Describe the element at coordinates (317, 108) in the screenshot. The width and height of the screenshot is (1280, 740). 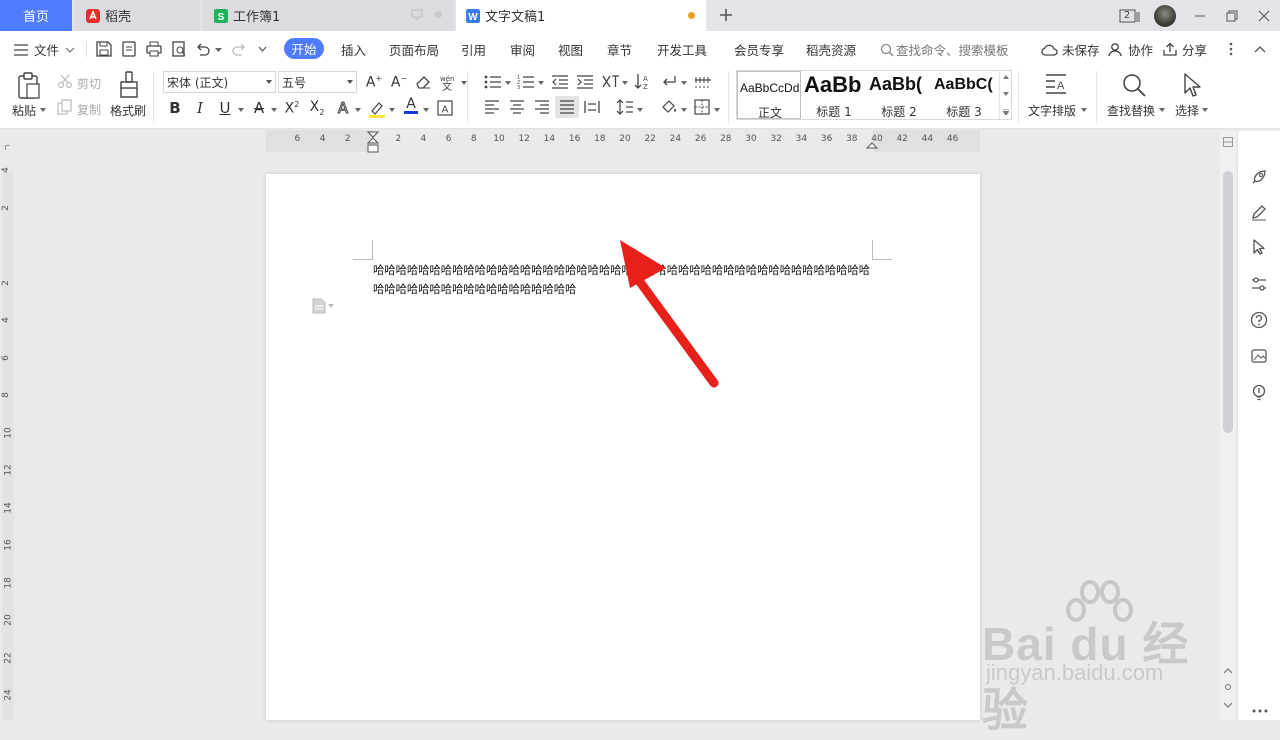
I see `subscript-button: X2` at that location.